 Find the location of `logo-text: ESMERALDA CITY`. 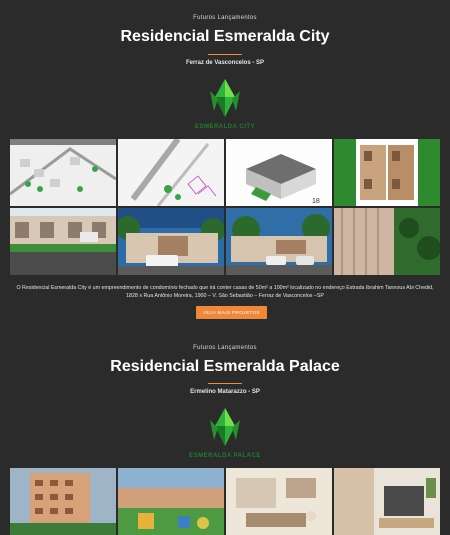

logo-text: ESMERALDA CITY is located at coordinates (225, 127).